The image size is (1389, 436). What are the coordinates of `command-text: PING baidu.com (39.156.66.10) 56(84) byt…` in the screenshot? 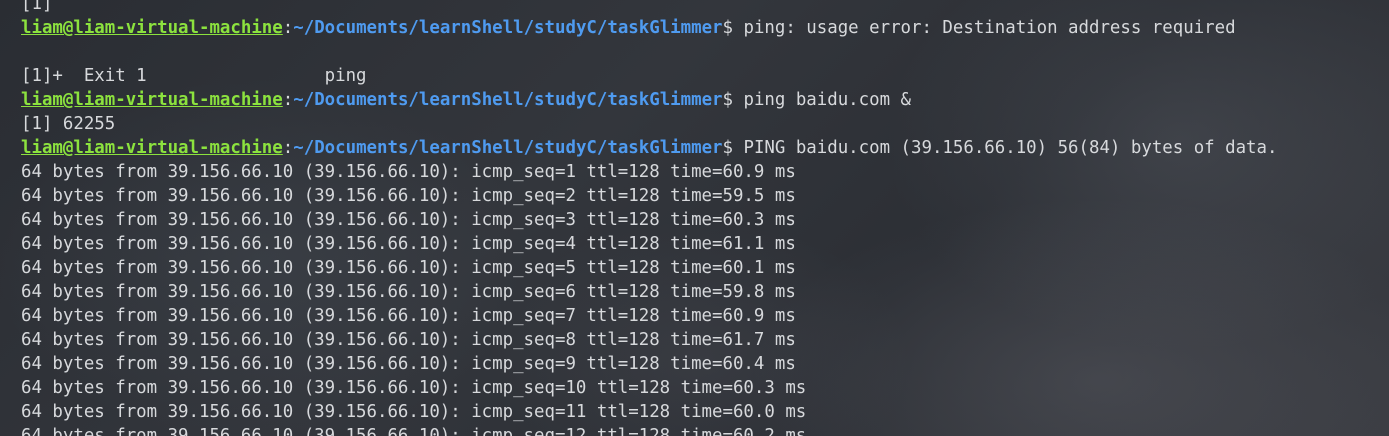 It's located at (1005, 148).